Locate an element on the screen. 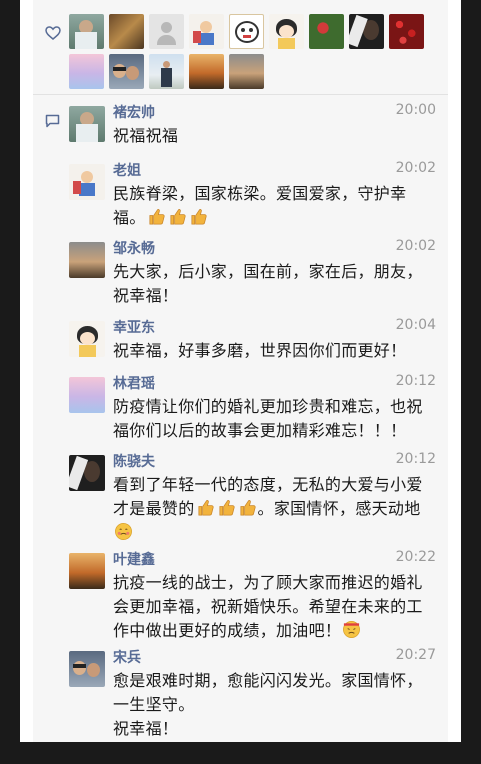 This screenshot has height=764, width=481. commenter-name: 褚宏帅 is located at coordinates (134, 112).